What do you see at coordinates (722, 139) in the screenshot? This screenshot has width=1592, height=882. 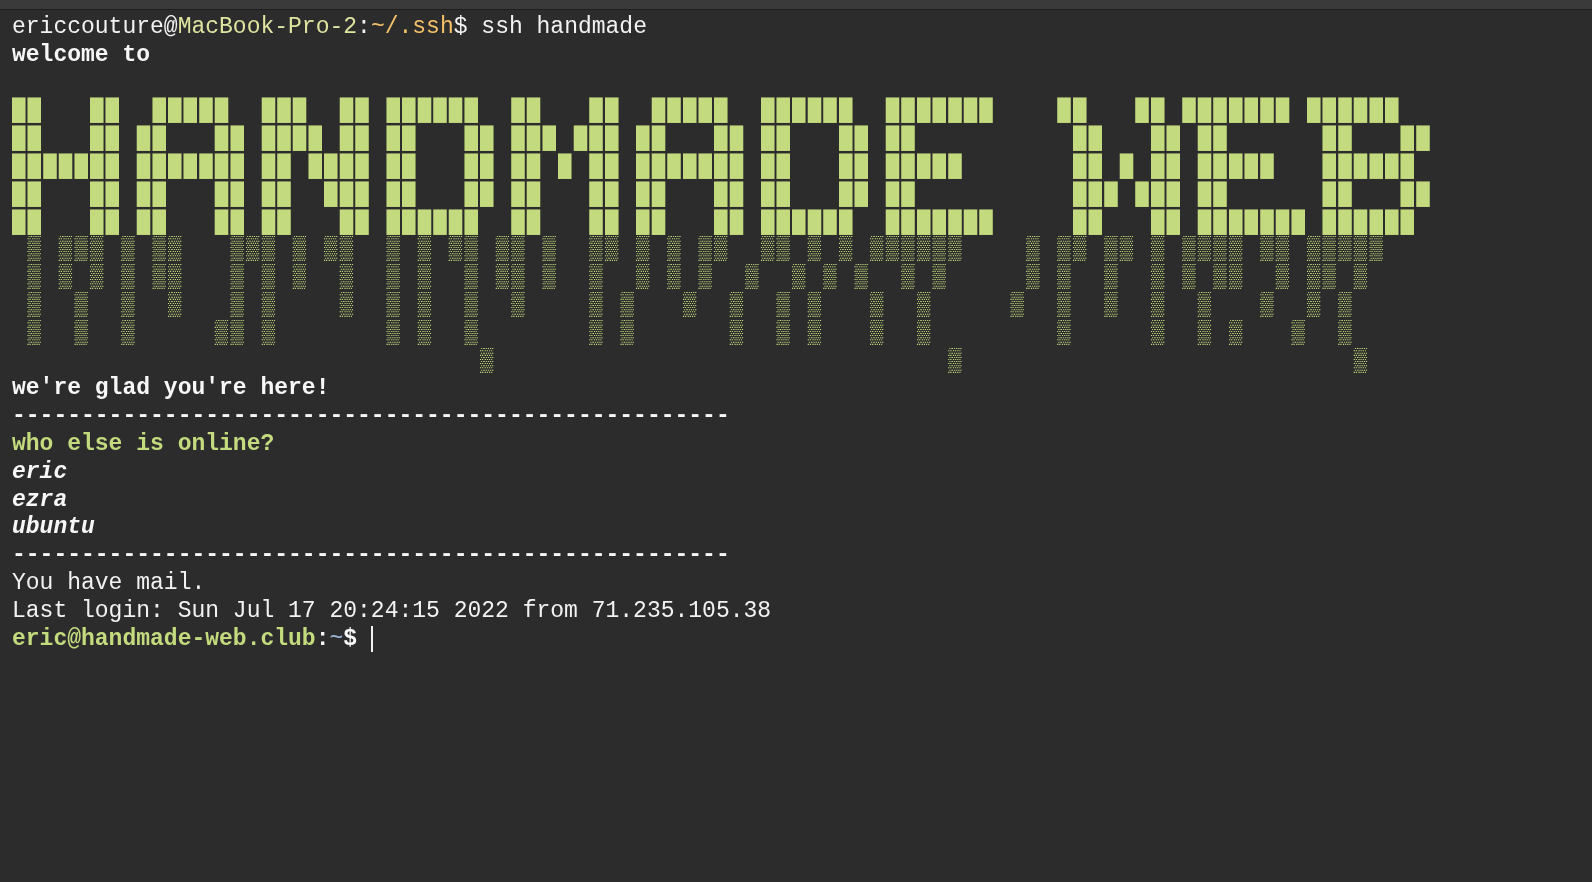 I see `ascii-art-line: ██ ██ ██ ██ ████ ██ ██ ██ ███ ███ ██ ██ ██ ██ ██ ██ ██ ██ ██ ██` at bounding box center [722, 139].